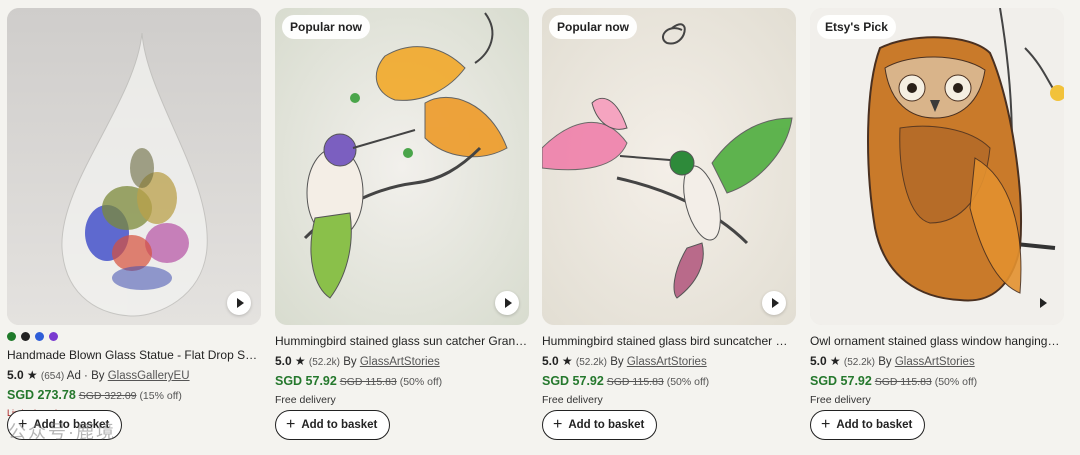  I want to click on price-row: SGD 273.78 SGD 322.09 (15% off), so click(134, 395).